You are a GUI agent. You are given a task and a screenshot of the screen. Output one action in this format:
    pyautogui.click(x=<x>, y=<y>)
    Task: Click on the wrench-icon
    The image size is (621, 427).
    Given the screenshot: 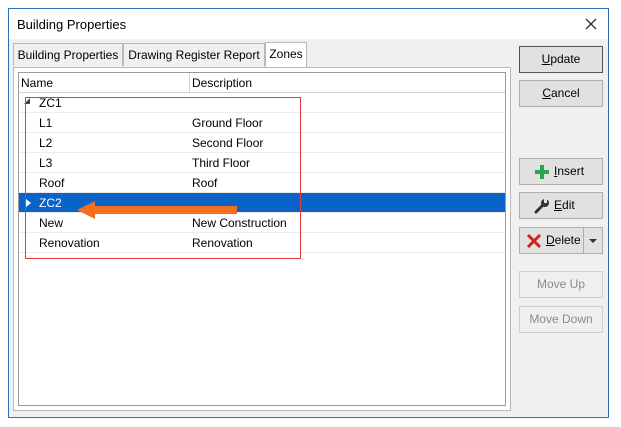 What is the action you would take?
    pyautogui.click(x=541, y=206)
    